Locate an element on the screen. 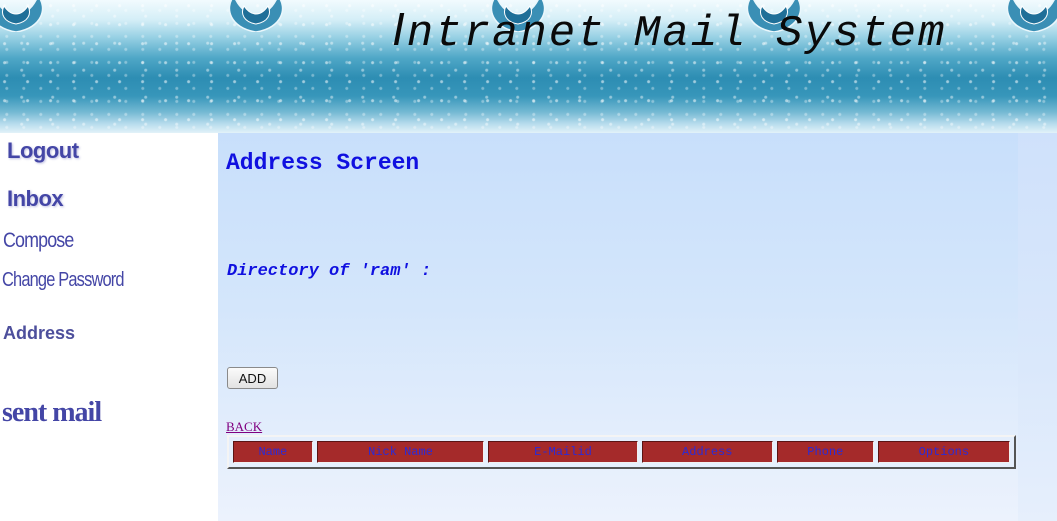  column-header-nick-name: Nick Name is located at coordinates (400, 452).